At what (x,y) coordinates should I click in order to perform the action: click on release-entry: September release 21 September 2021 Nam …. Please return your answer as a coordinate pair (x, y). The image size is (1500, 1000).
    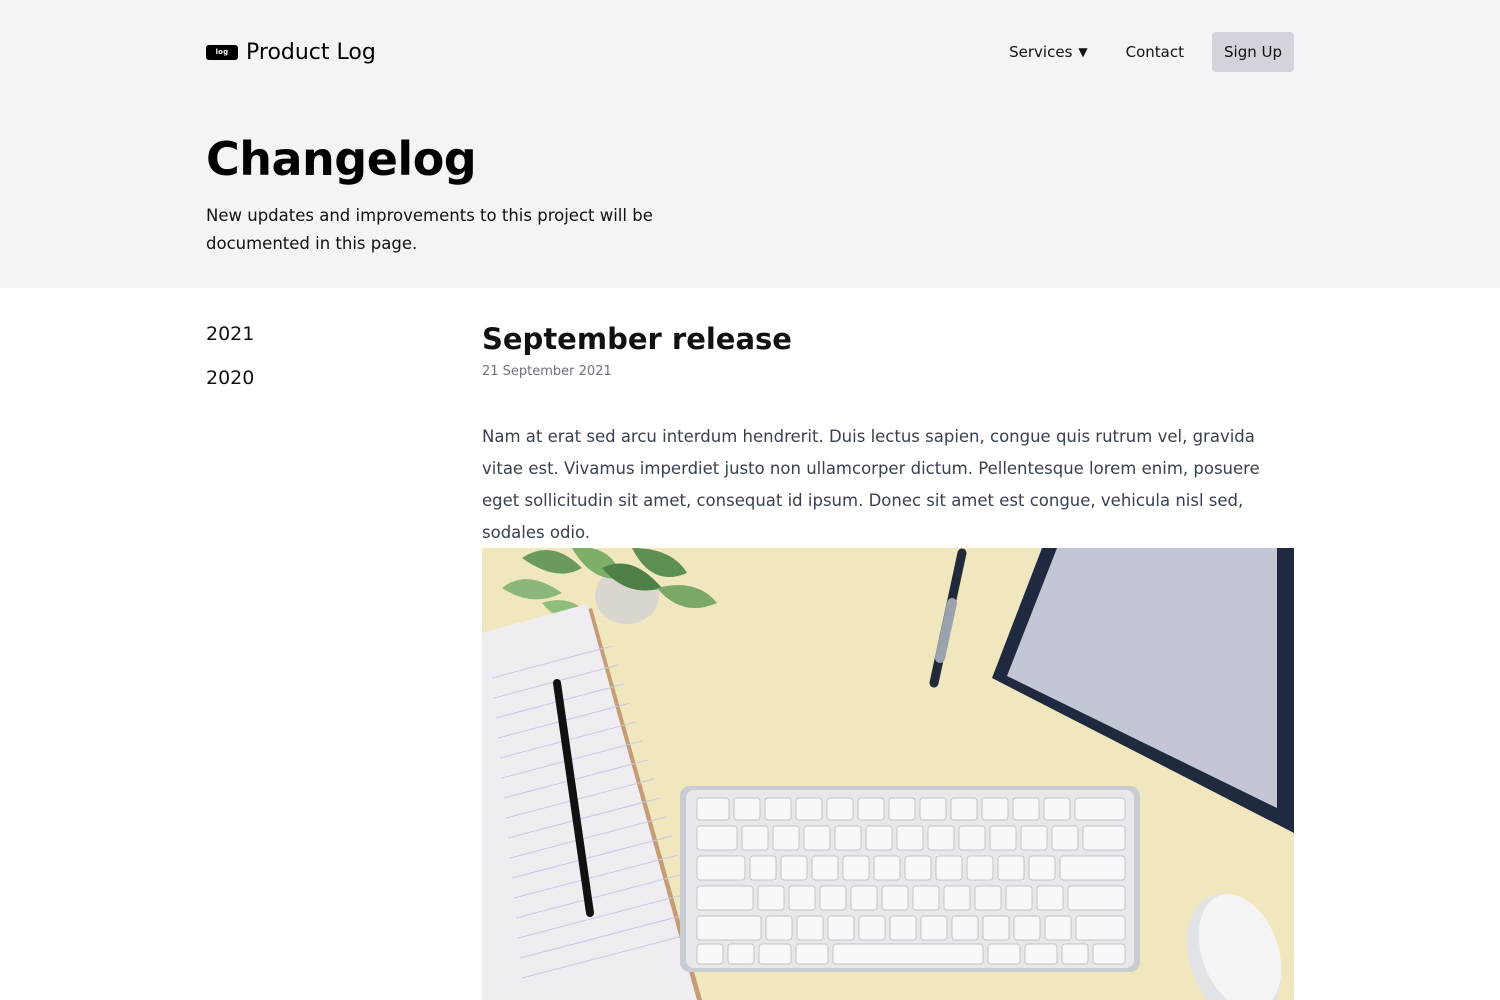
    Looking at the image, I should click on (888, 434).